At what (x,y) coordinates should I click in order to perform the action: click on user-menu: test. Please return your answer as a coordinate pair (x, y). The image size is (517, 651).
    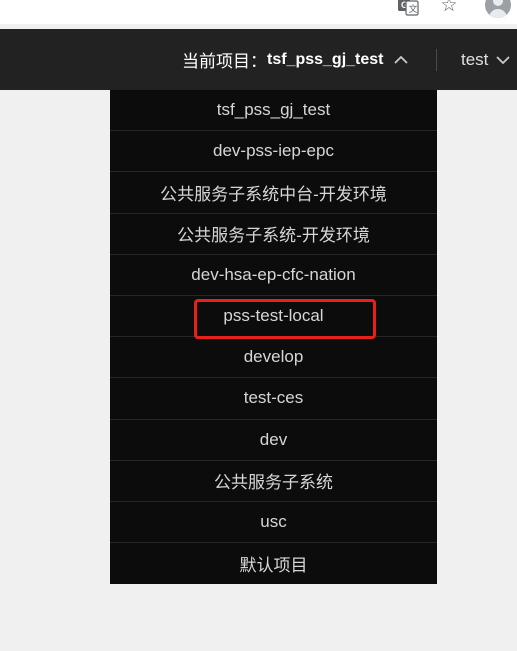
    Looking at the image, I should click on (486, 59).